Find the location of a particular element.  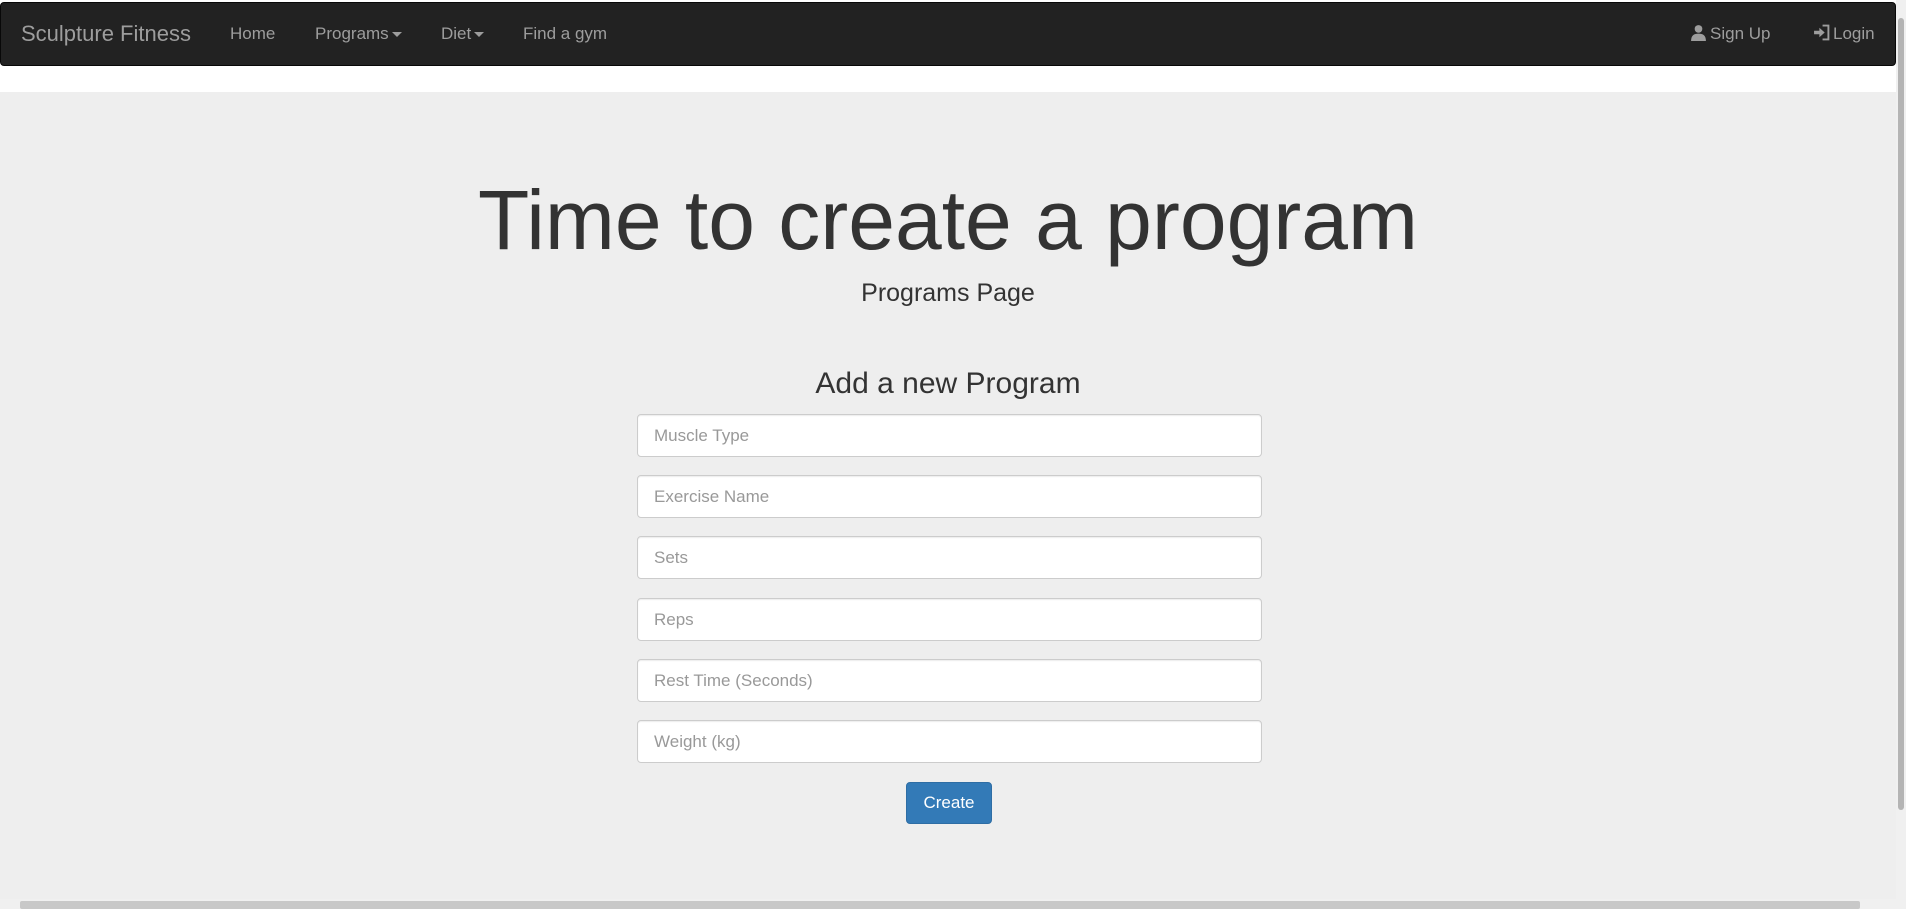

nav-find-gym: Find a gym is located at coordinates (565, 34).